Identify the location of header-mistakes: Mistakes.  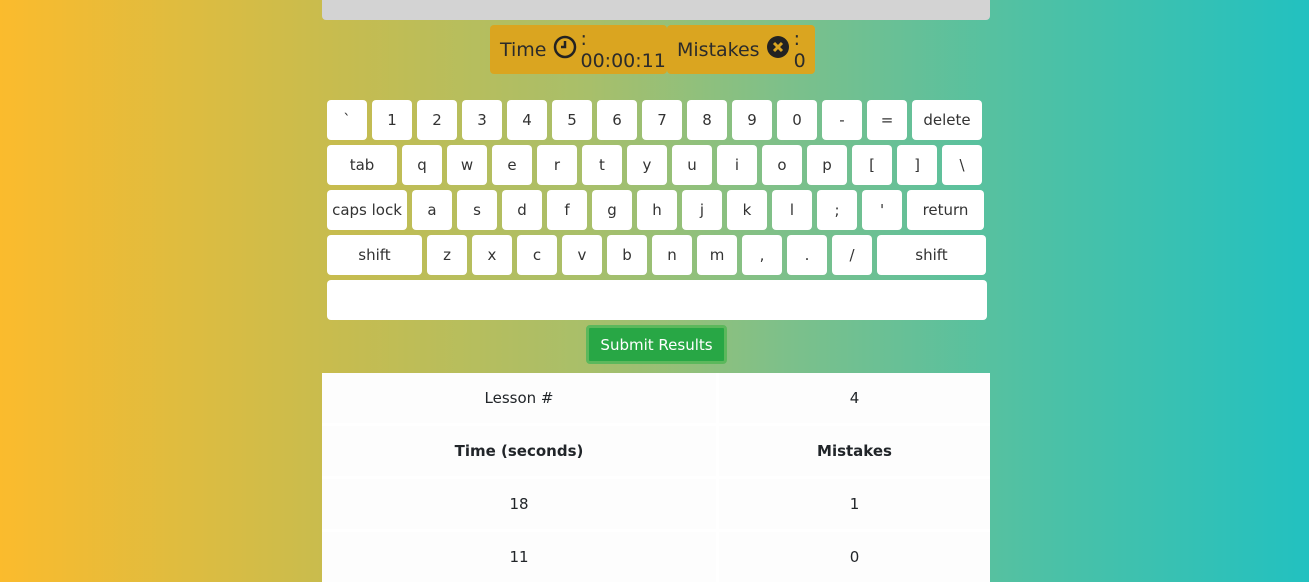
(854, 452).